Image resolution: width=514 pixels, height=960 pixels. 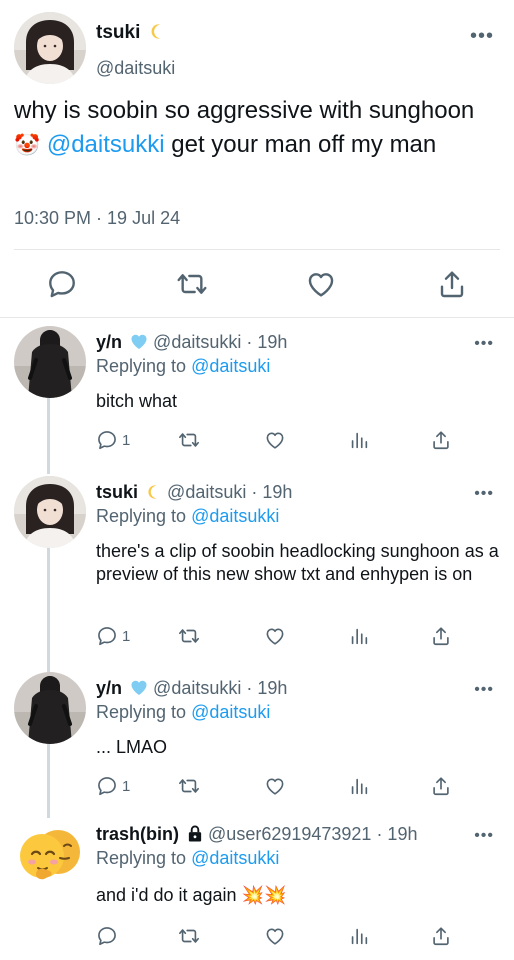 I want to click on reply-author-name: trash(bin), so click(x=137, y=834).